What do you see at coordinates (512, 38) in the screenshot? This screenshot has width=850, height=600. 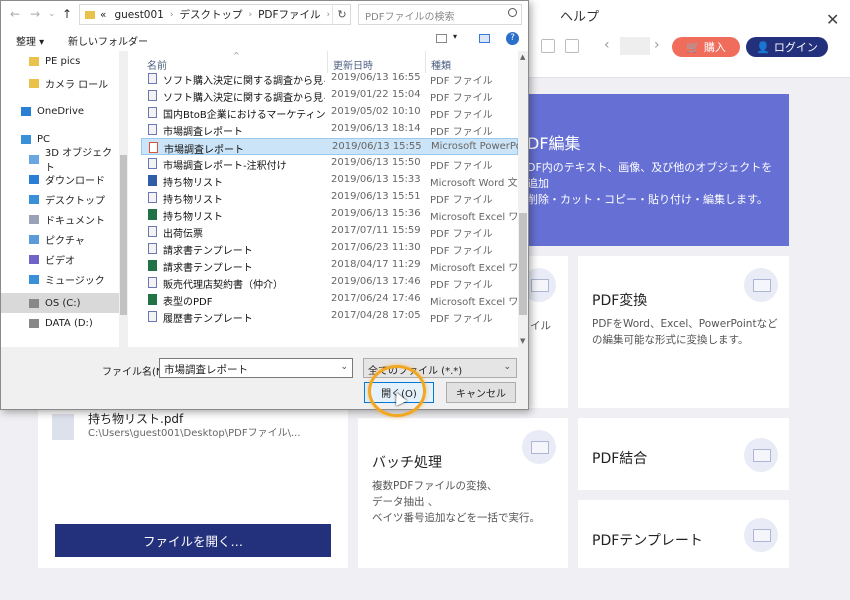 I see `help-icon: ?` at bounding box center [512, 38].